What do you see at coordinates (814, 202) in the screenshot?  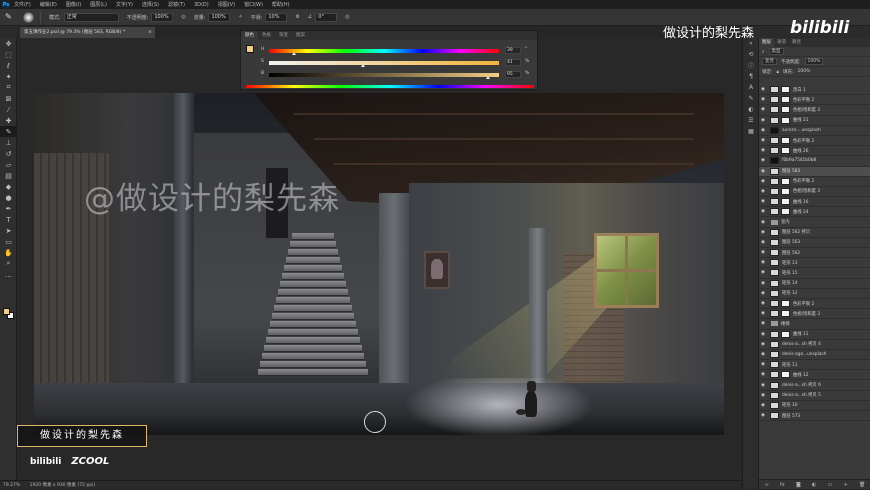 I see `layer-row: ◉ 曲线 16` at bounding box center [814, 202].